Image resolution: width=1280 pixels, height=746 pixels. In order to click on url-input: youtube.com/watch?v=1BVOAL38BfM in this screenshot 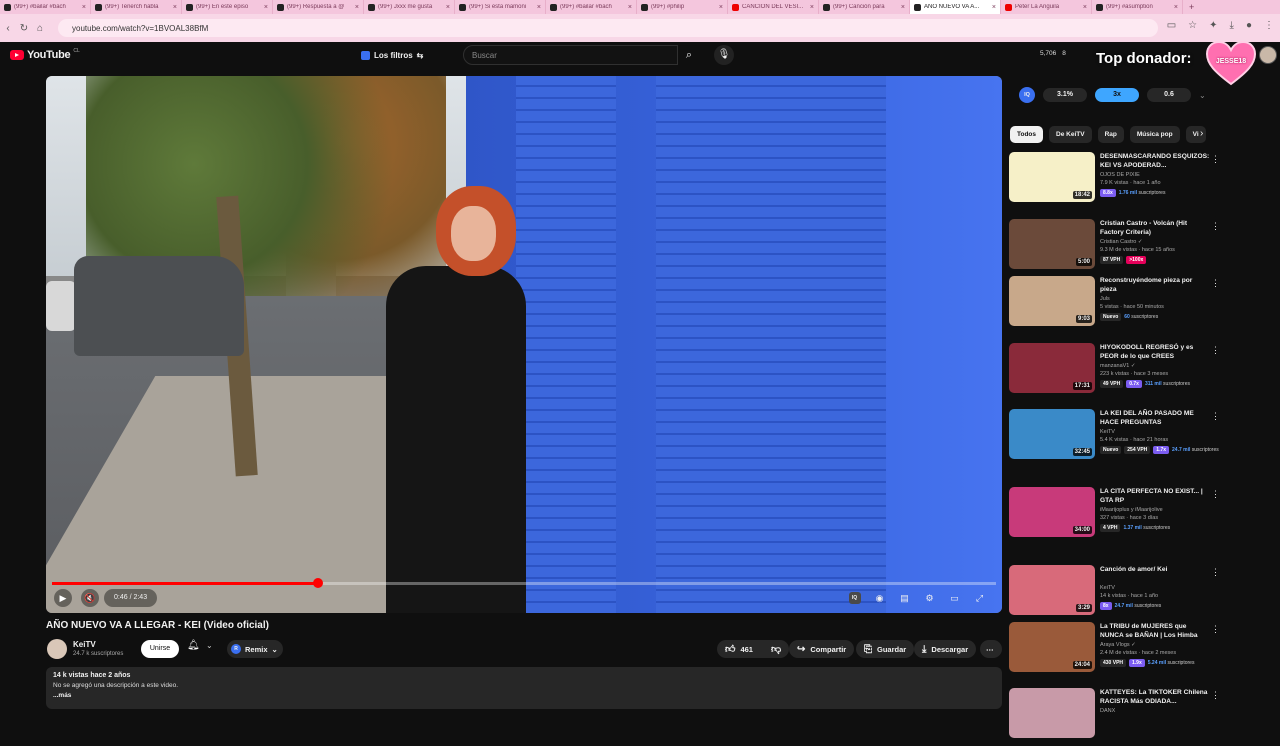, I will do `click(608, 28)`.